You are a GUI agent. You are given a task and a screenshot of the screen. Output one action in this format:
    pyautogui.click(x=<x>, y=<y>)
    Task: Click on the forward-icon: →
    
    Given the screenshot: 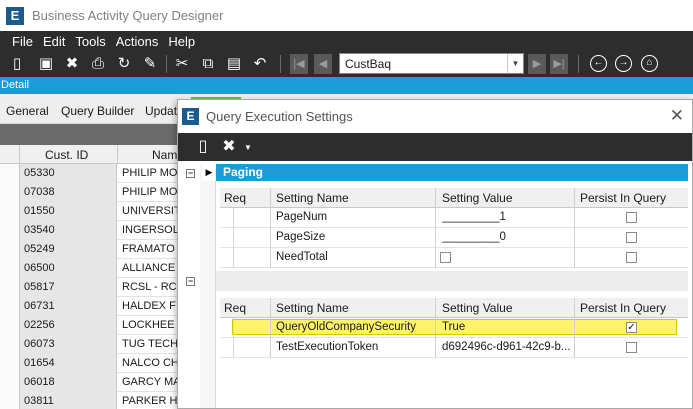 What is the action you would take?
    pyautogui.click(x=623, y=63)
    